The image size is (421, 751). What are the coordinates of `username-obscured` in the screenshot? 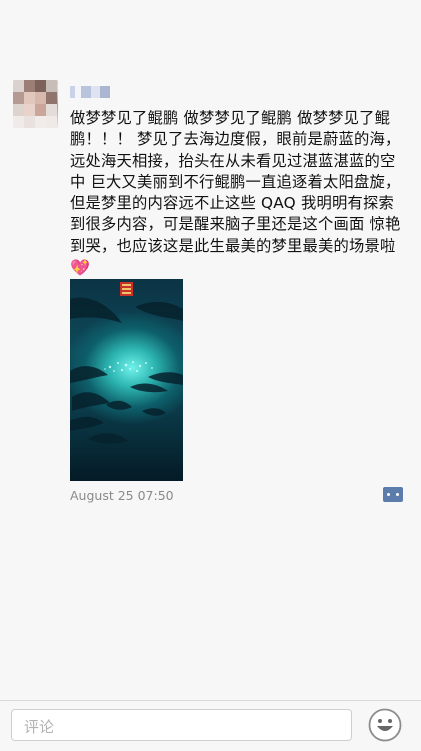 It's located at (93, 93).